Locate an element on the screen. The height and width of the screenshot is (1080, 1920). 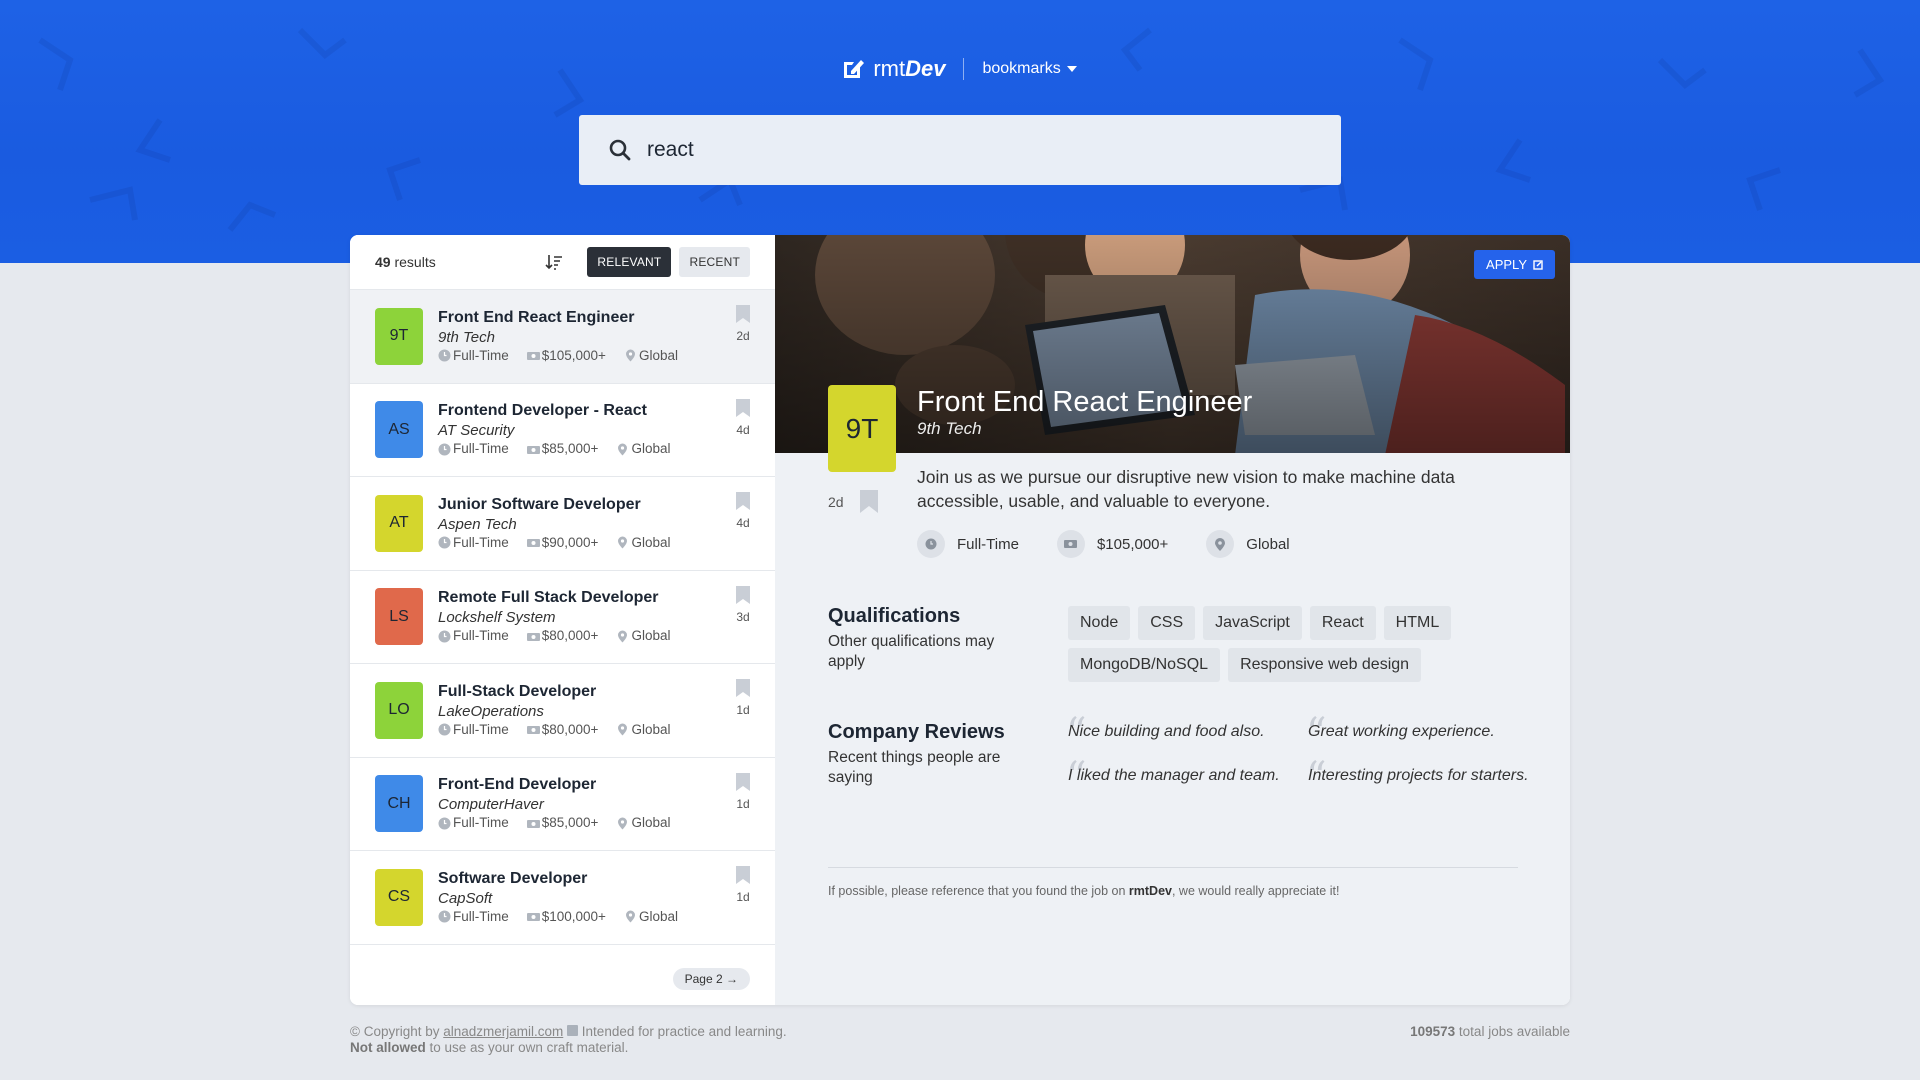
review-text: Great working experience. is located at coordinates (1401, 731).